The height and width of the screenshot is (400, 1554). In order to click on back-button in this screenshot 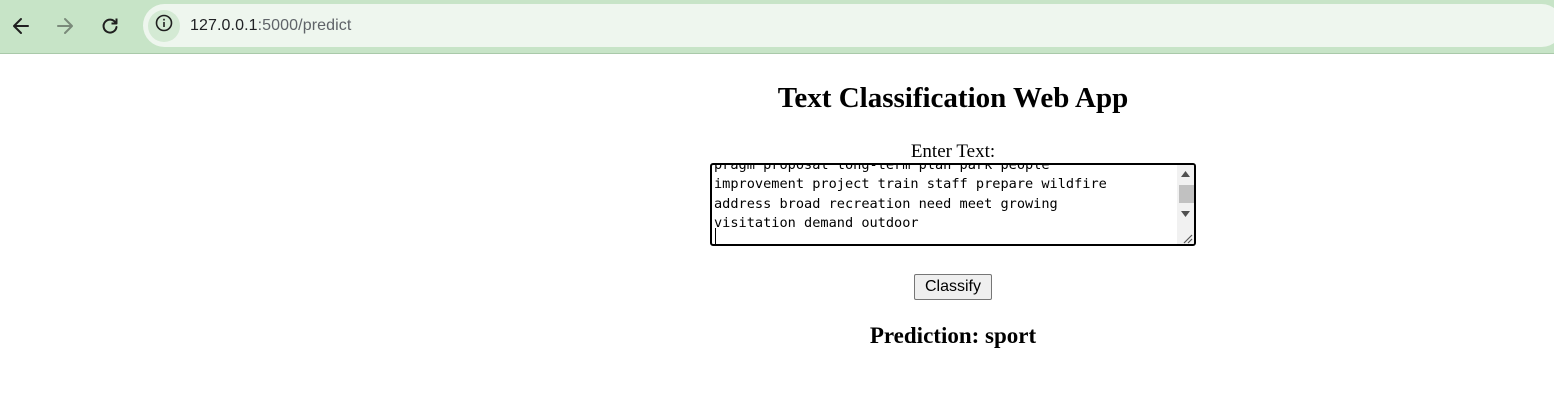, I will do `click(21, 26)`.